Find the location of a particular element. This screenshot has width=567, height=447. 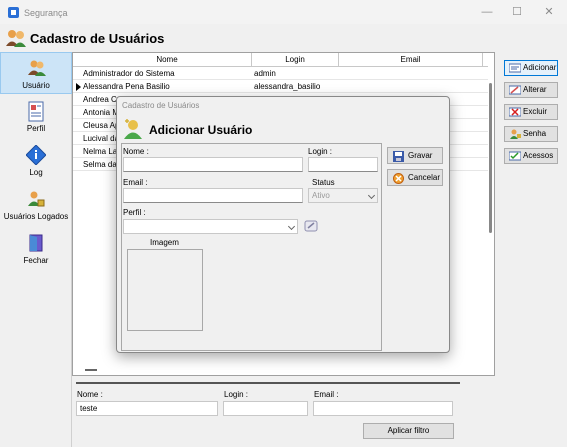

cancel-icon is located at coordinates (398, 178).